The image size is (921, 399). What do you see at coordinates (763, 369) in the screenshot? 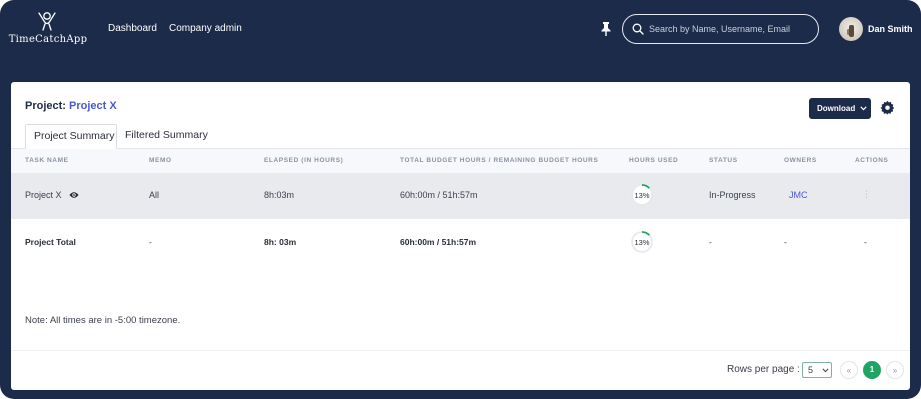
I see `rows-per-page-label: Rows per page :` at bounding box center [763, 369].